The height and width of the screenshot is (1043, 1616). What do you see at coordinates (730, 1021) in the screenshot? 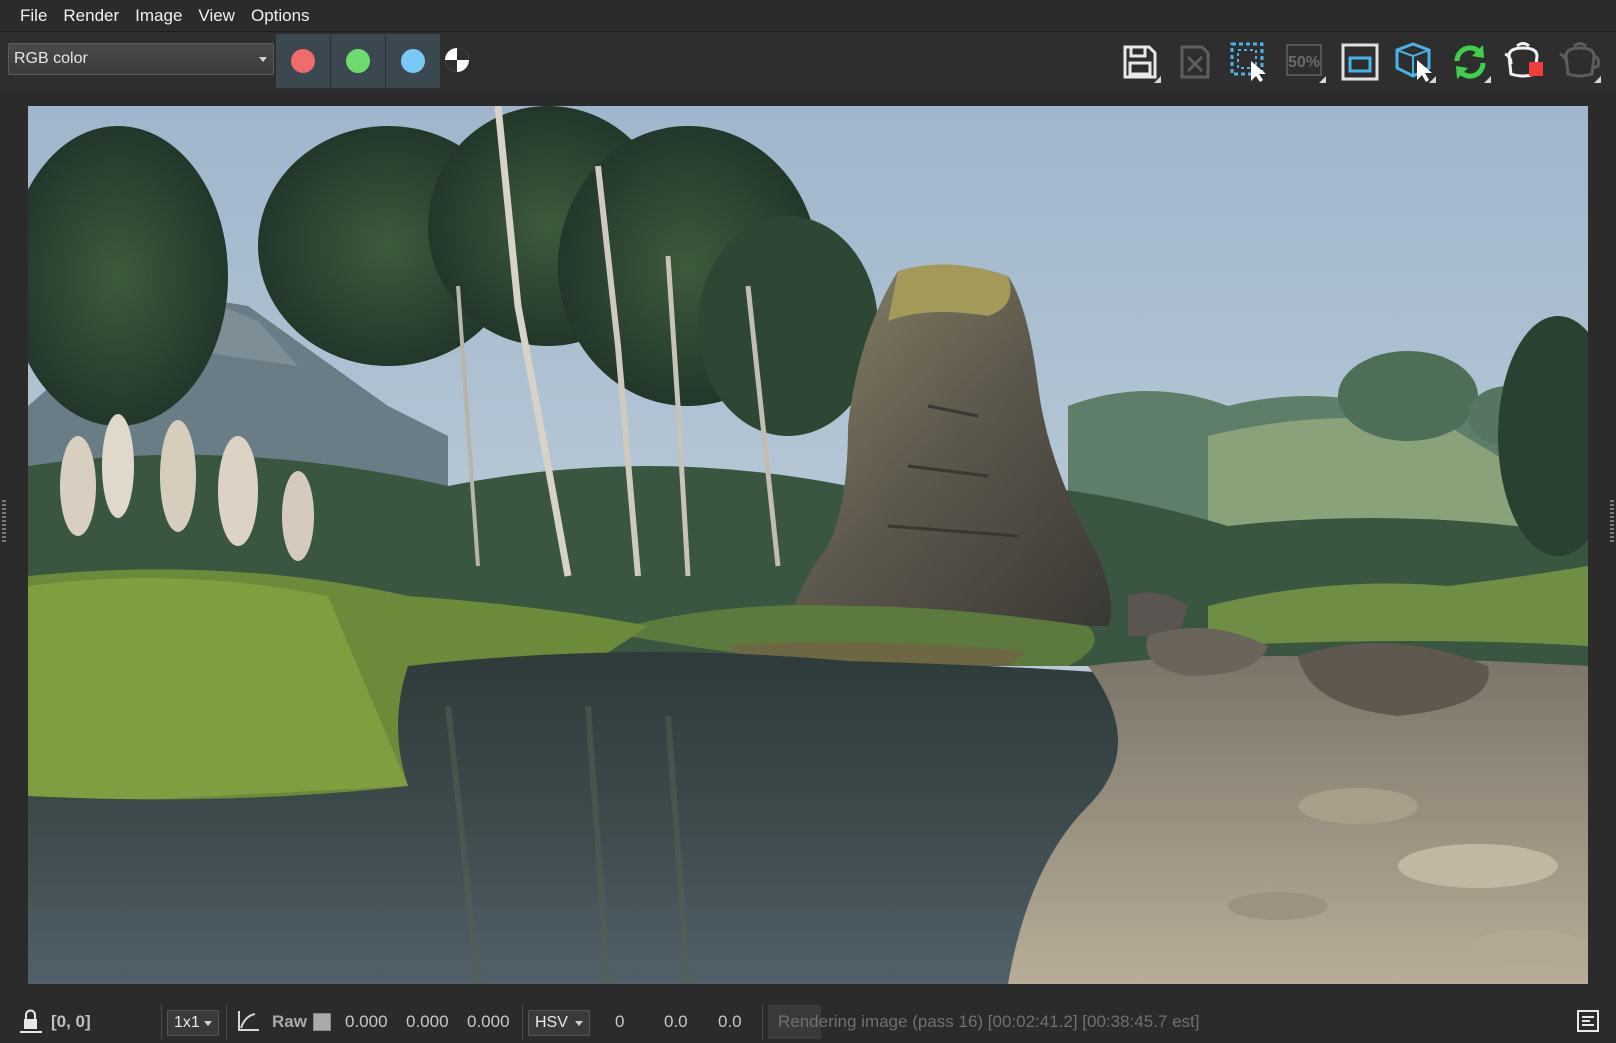
I see `hsv-value-v: 0.0` at bounding box center [730, 1021].